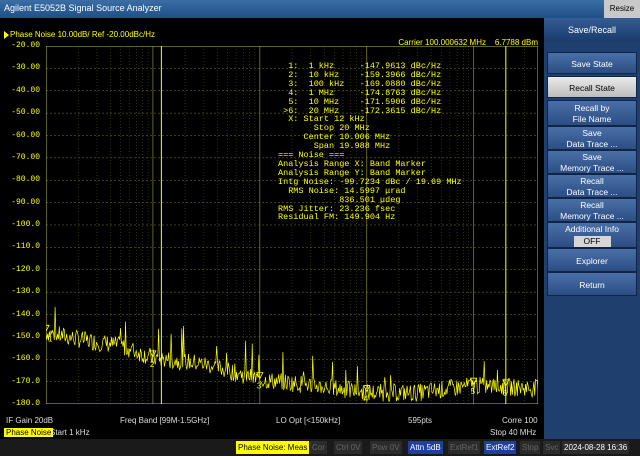  I want to click on cor-indicator: Cor, so click(318, 447).